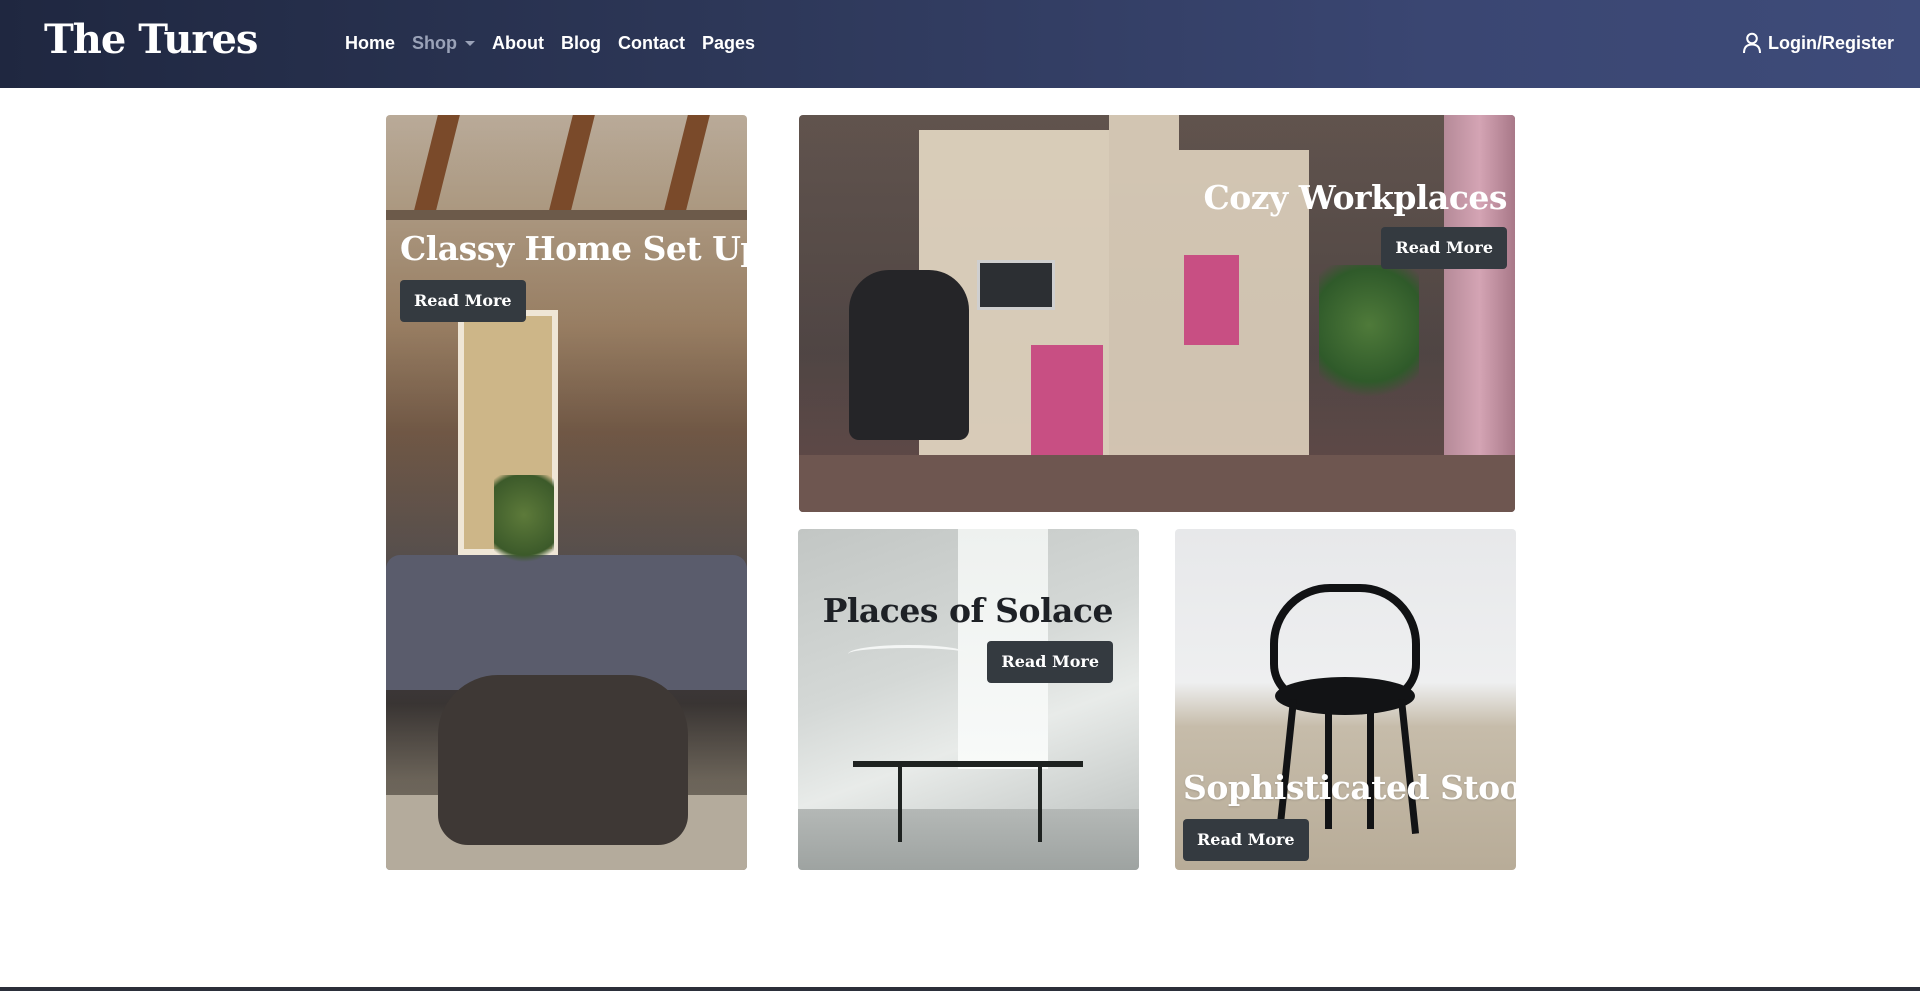  What do you see at coordinates (1479, 285) in the screenshot?
I see `curtain` at bounding box center [1479, 285].